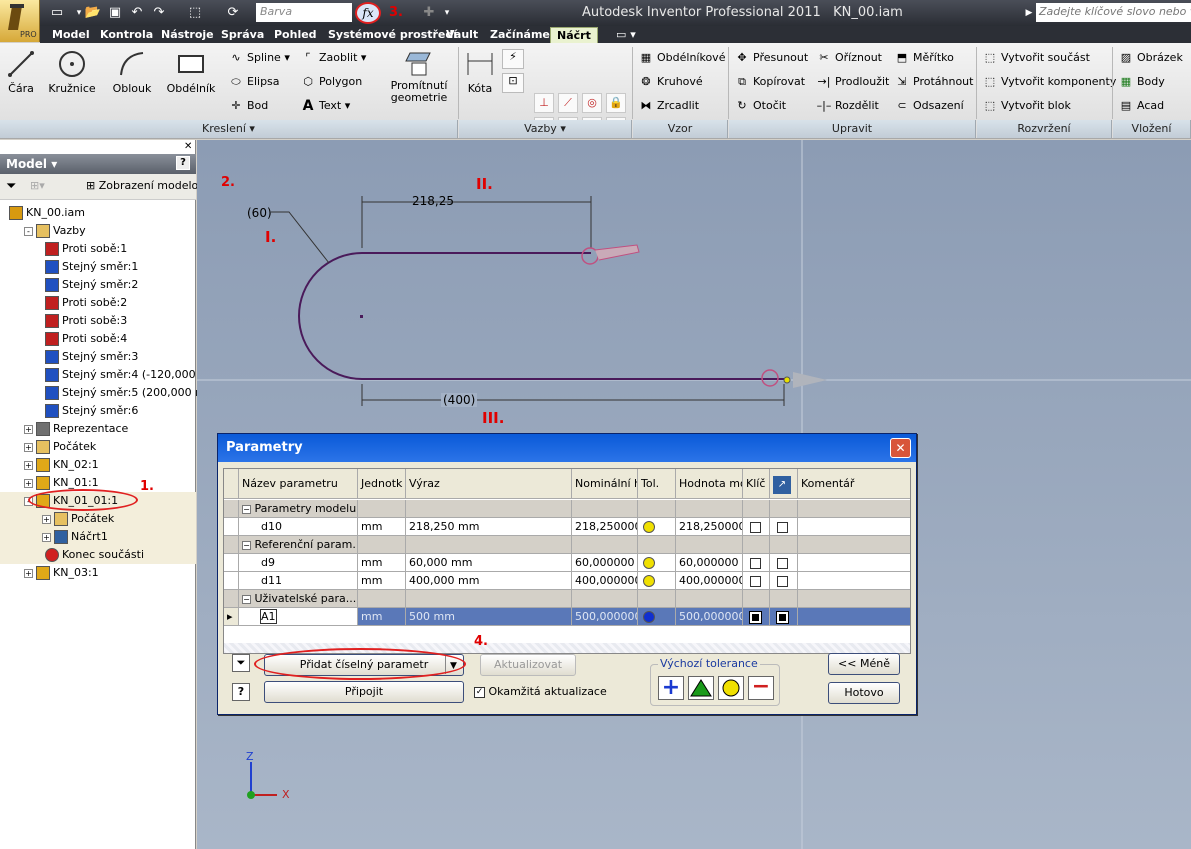  I want to click on extend-button: →| Prodloužit, so click(853, 82).